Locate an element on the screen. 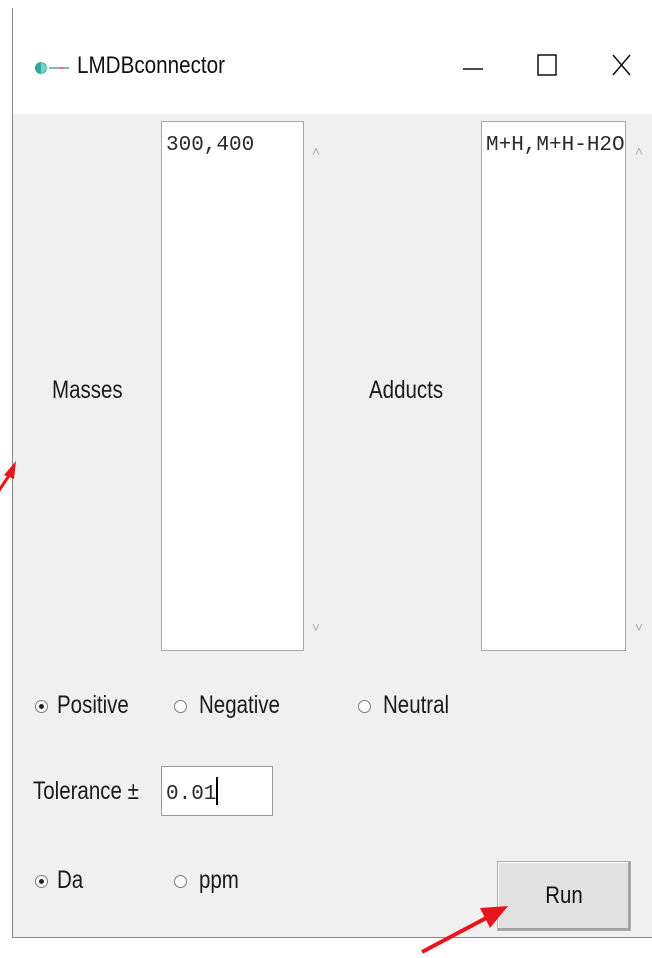 Image resolution: width=652 pixels, height=958 pixels. close-icon is located at coordinates (621, 65).